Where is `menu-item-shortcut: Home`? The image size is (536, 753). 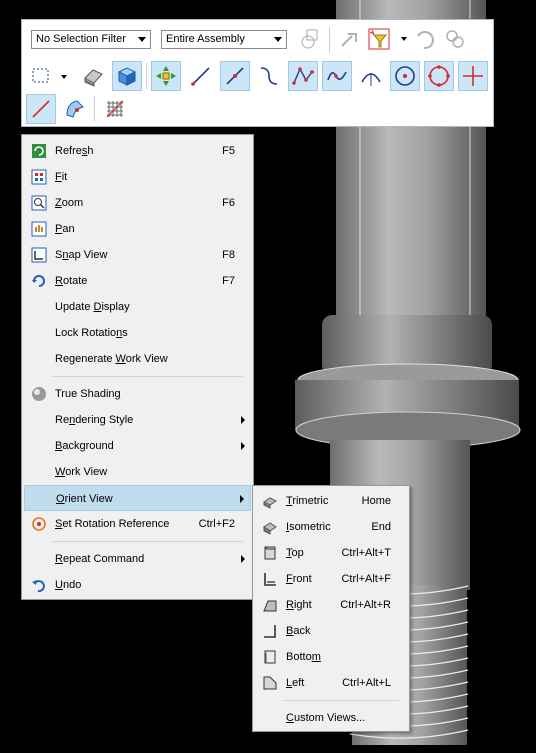 menu-item-shortcut: Home is located at coordinates (376, 501).